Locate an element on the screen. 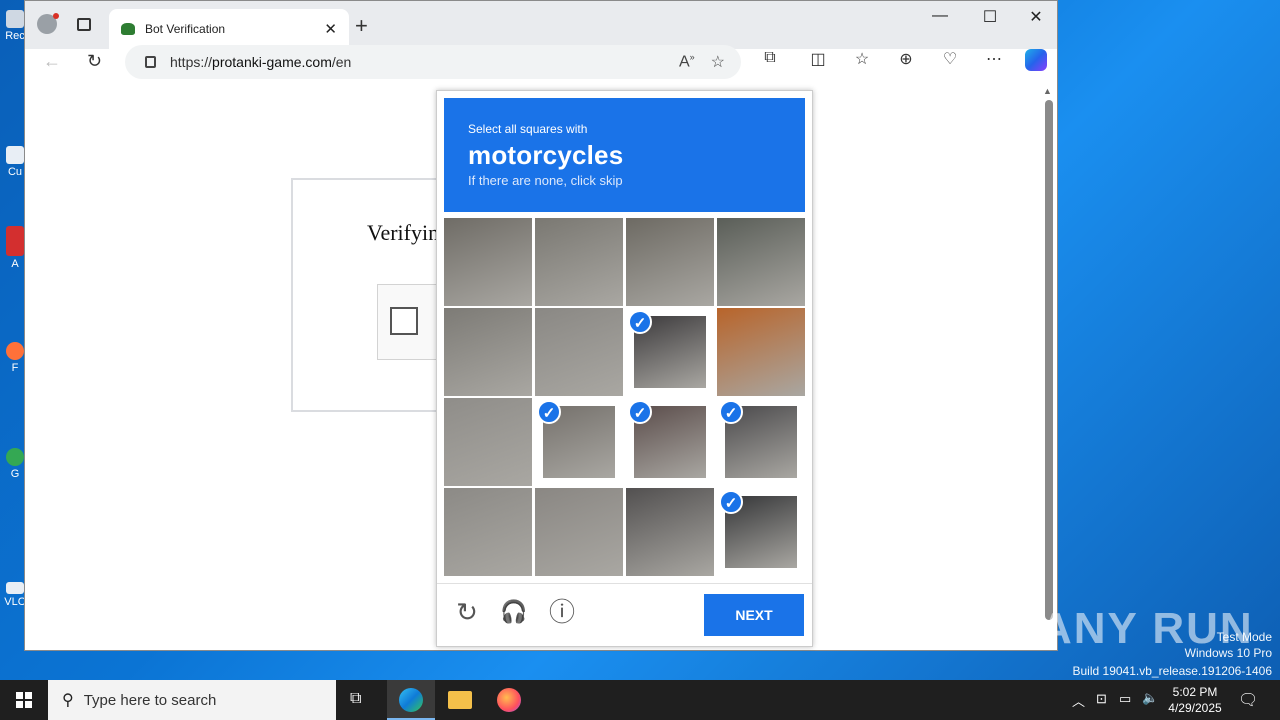 The image size is (1280, 720). collections-icon: ⊕ is located at coordinates (906, 59).